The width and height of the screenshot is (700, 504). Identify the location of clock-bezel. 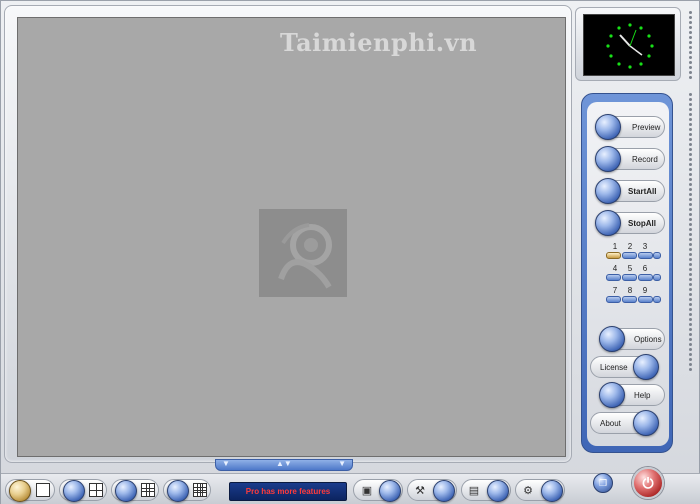
(628, 44).